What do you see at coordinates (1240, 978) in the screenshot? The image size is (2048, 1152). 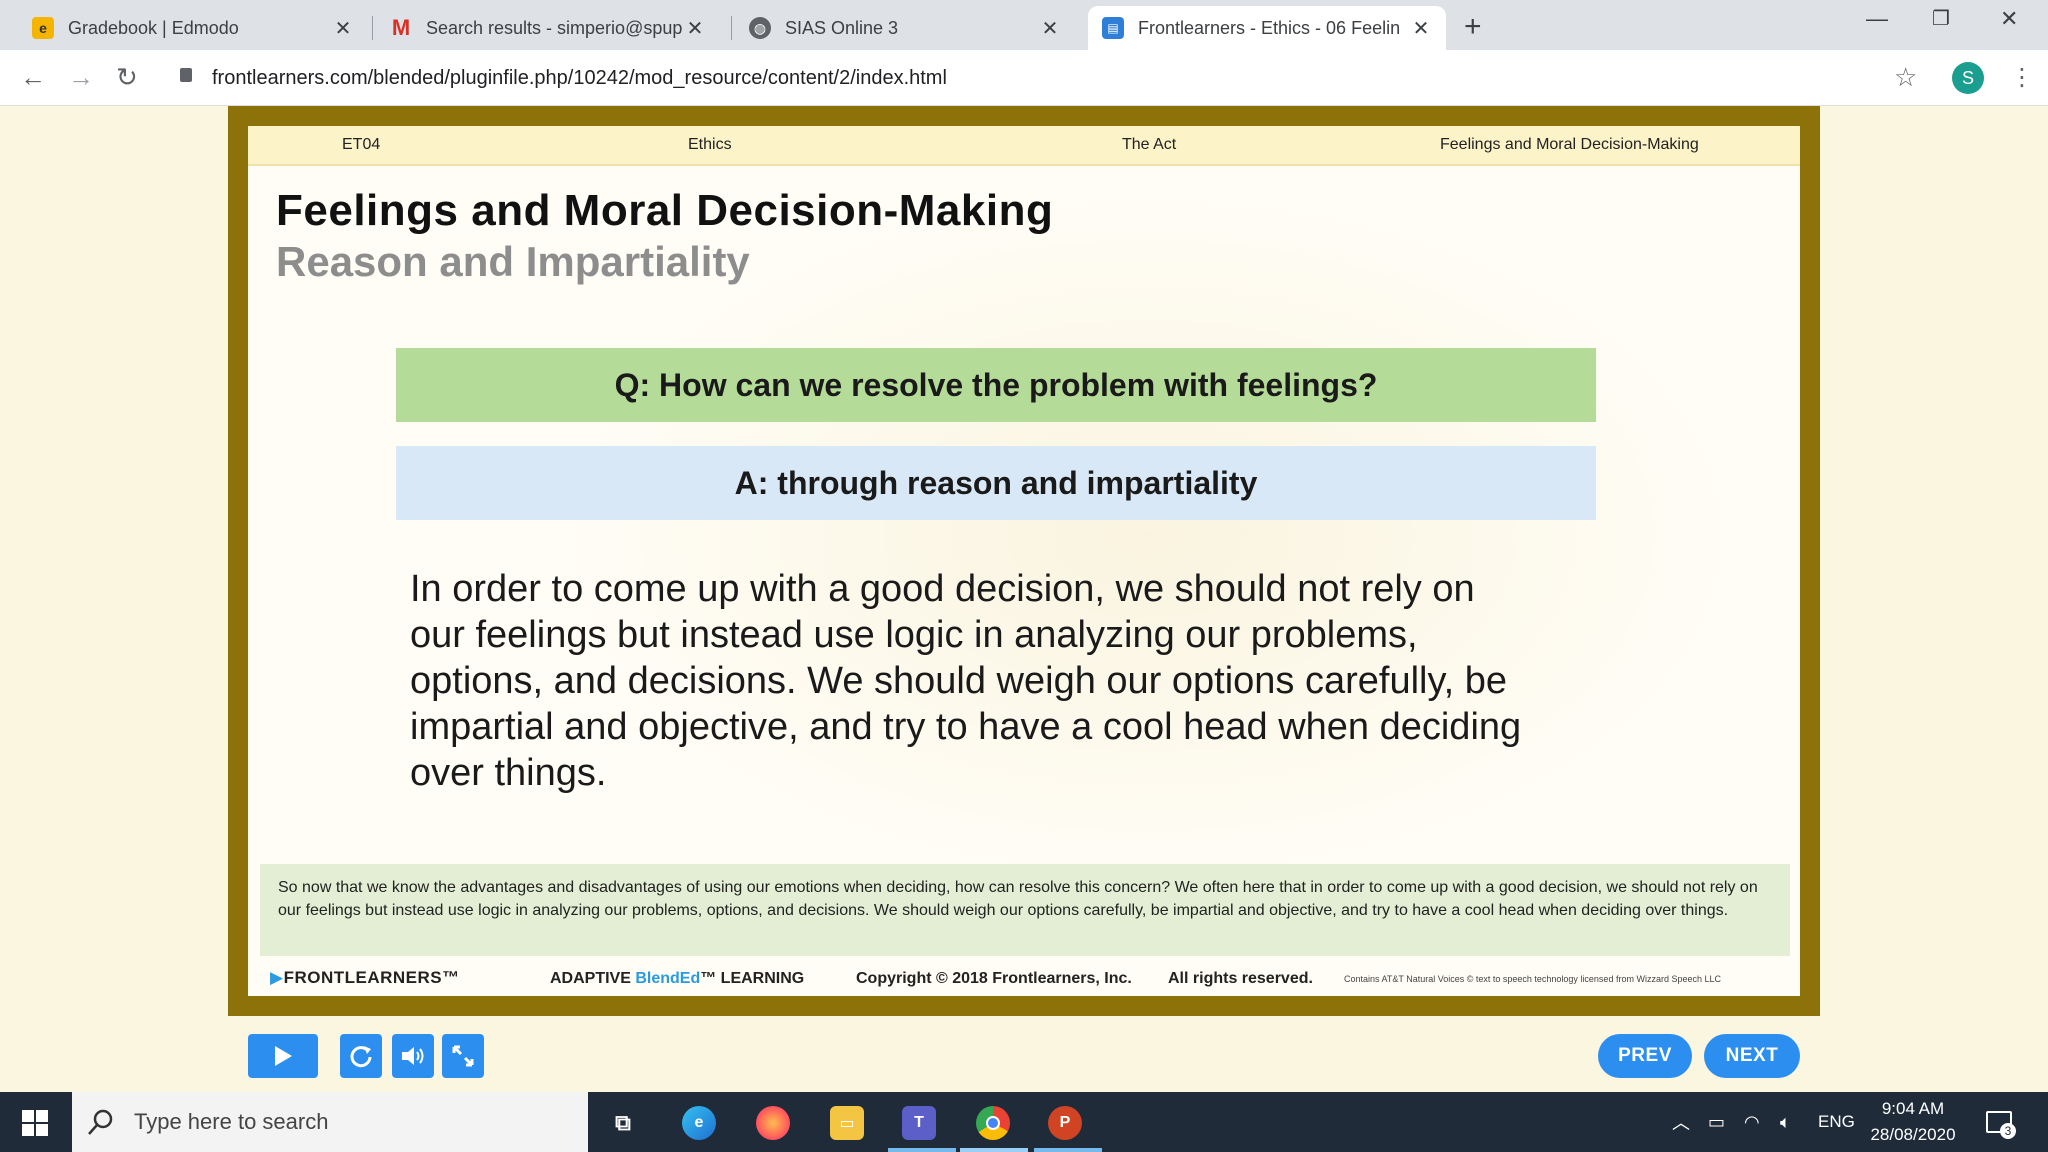 I see `rights-text: All rights reserved.` at bounding box center [1240, 978].